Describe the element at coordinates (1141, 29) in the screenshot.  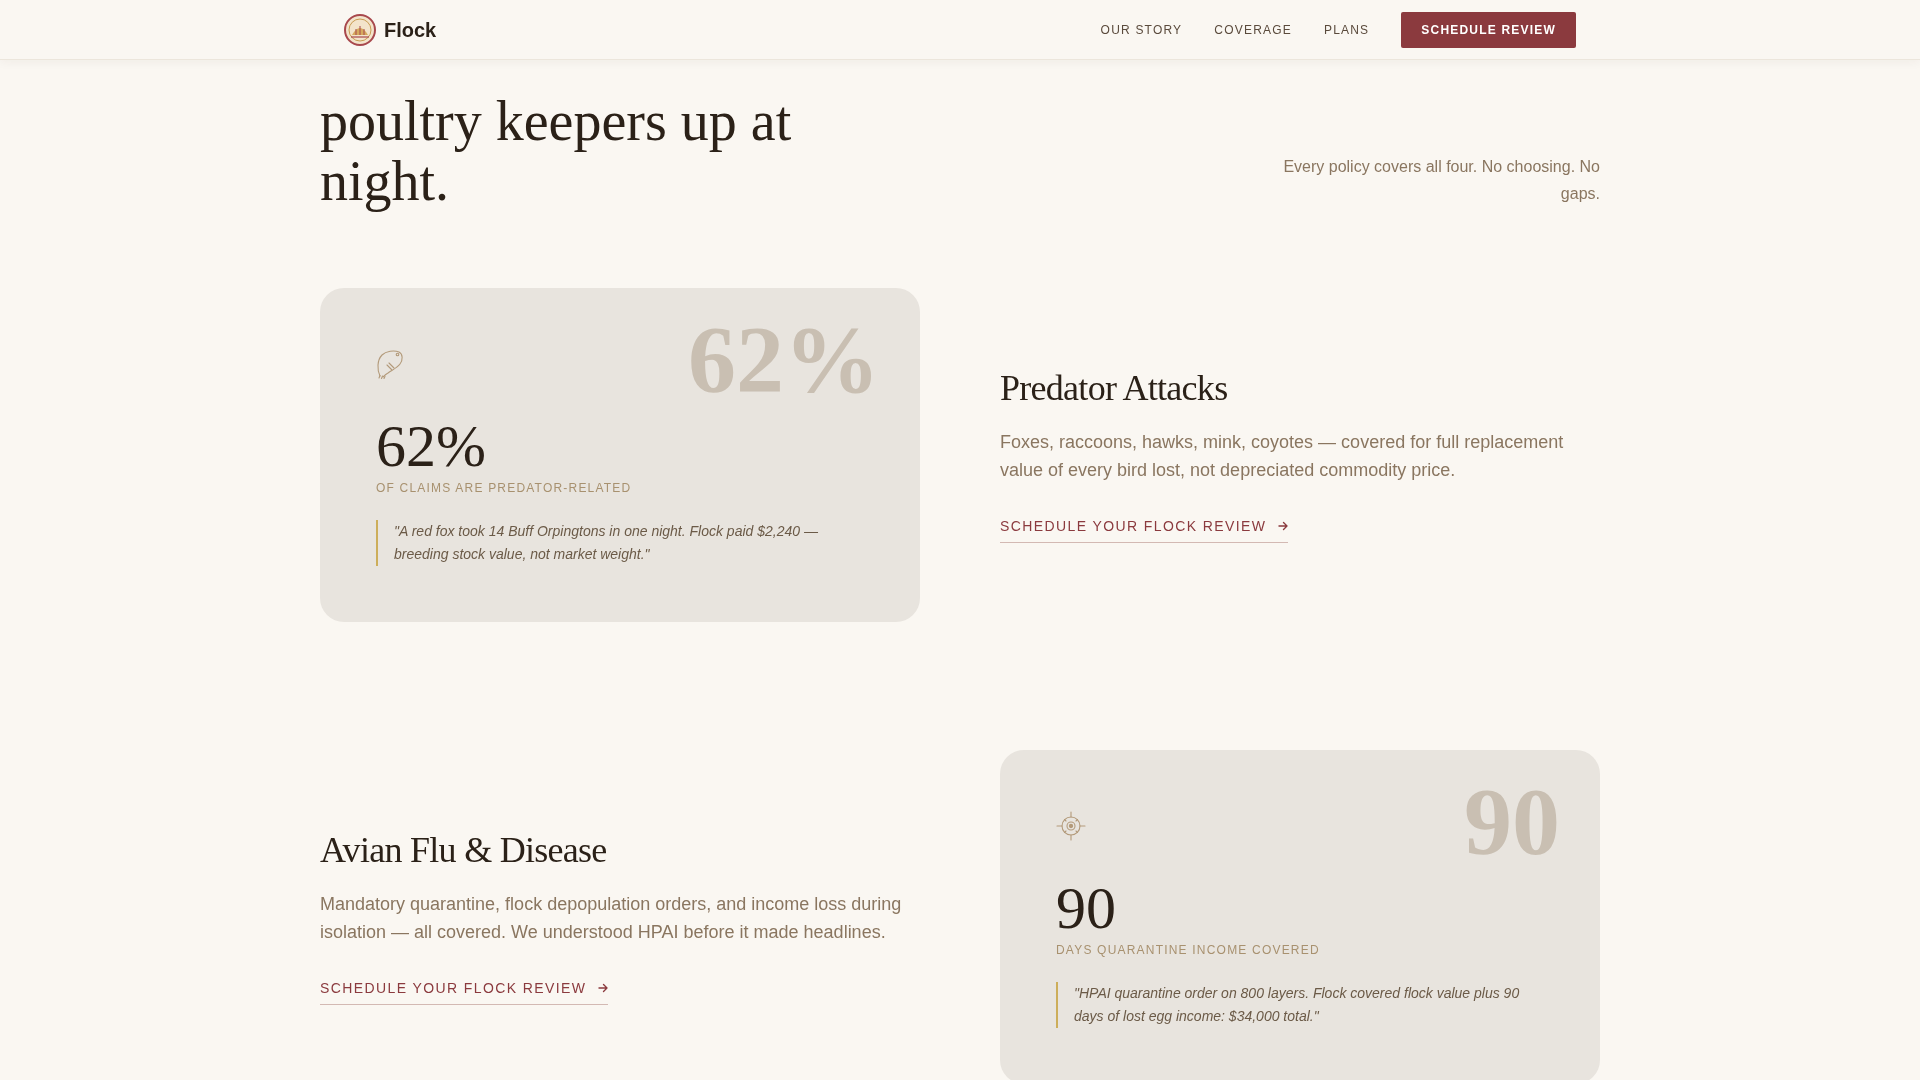
I see `nav-link: OUR STORY` at that location.